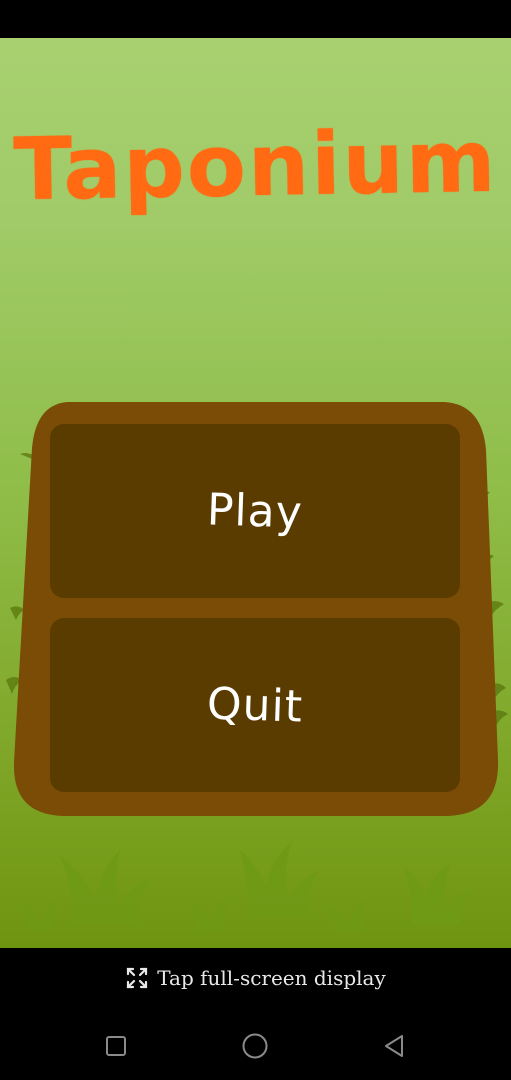  I want to click on play-button-label: Play, so click(255, 511).